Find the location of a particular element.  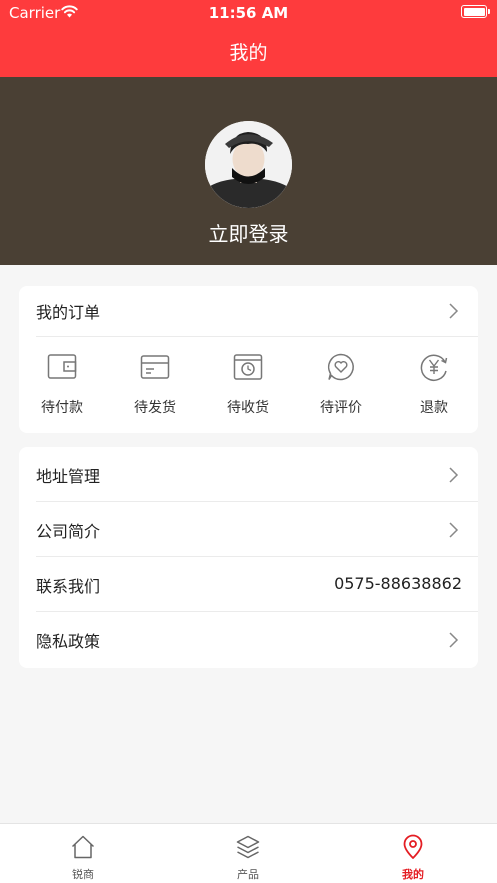

order-status-label: 待付款 is located at coordinates (62, 408).